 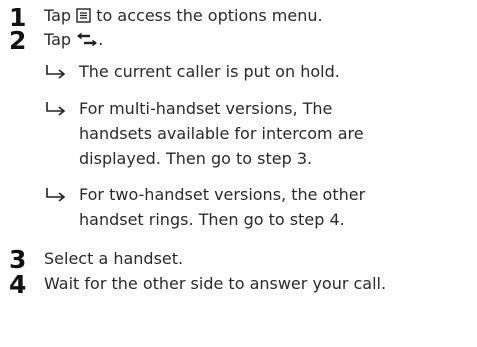 I want to click on step-text: Tap ., so click(x=73, y=40).